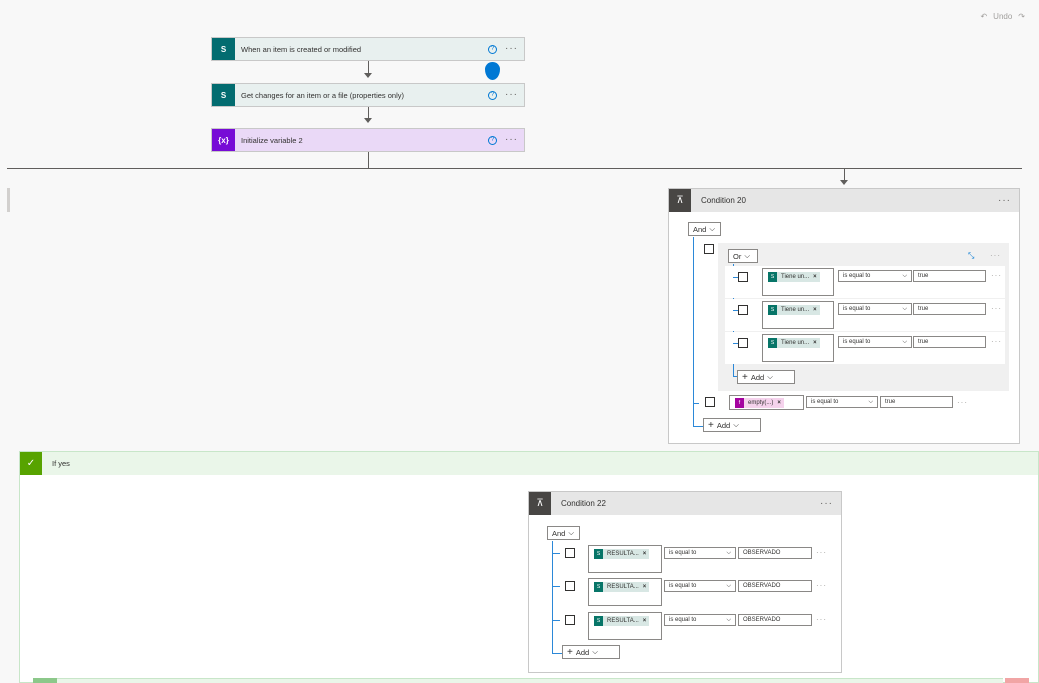  Describe the element at coordinates (368, 140) in the screenshot. I see `initialize-variable-card: {x} Initialize variable 2 ? ···` at that location.